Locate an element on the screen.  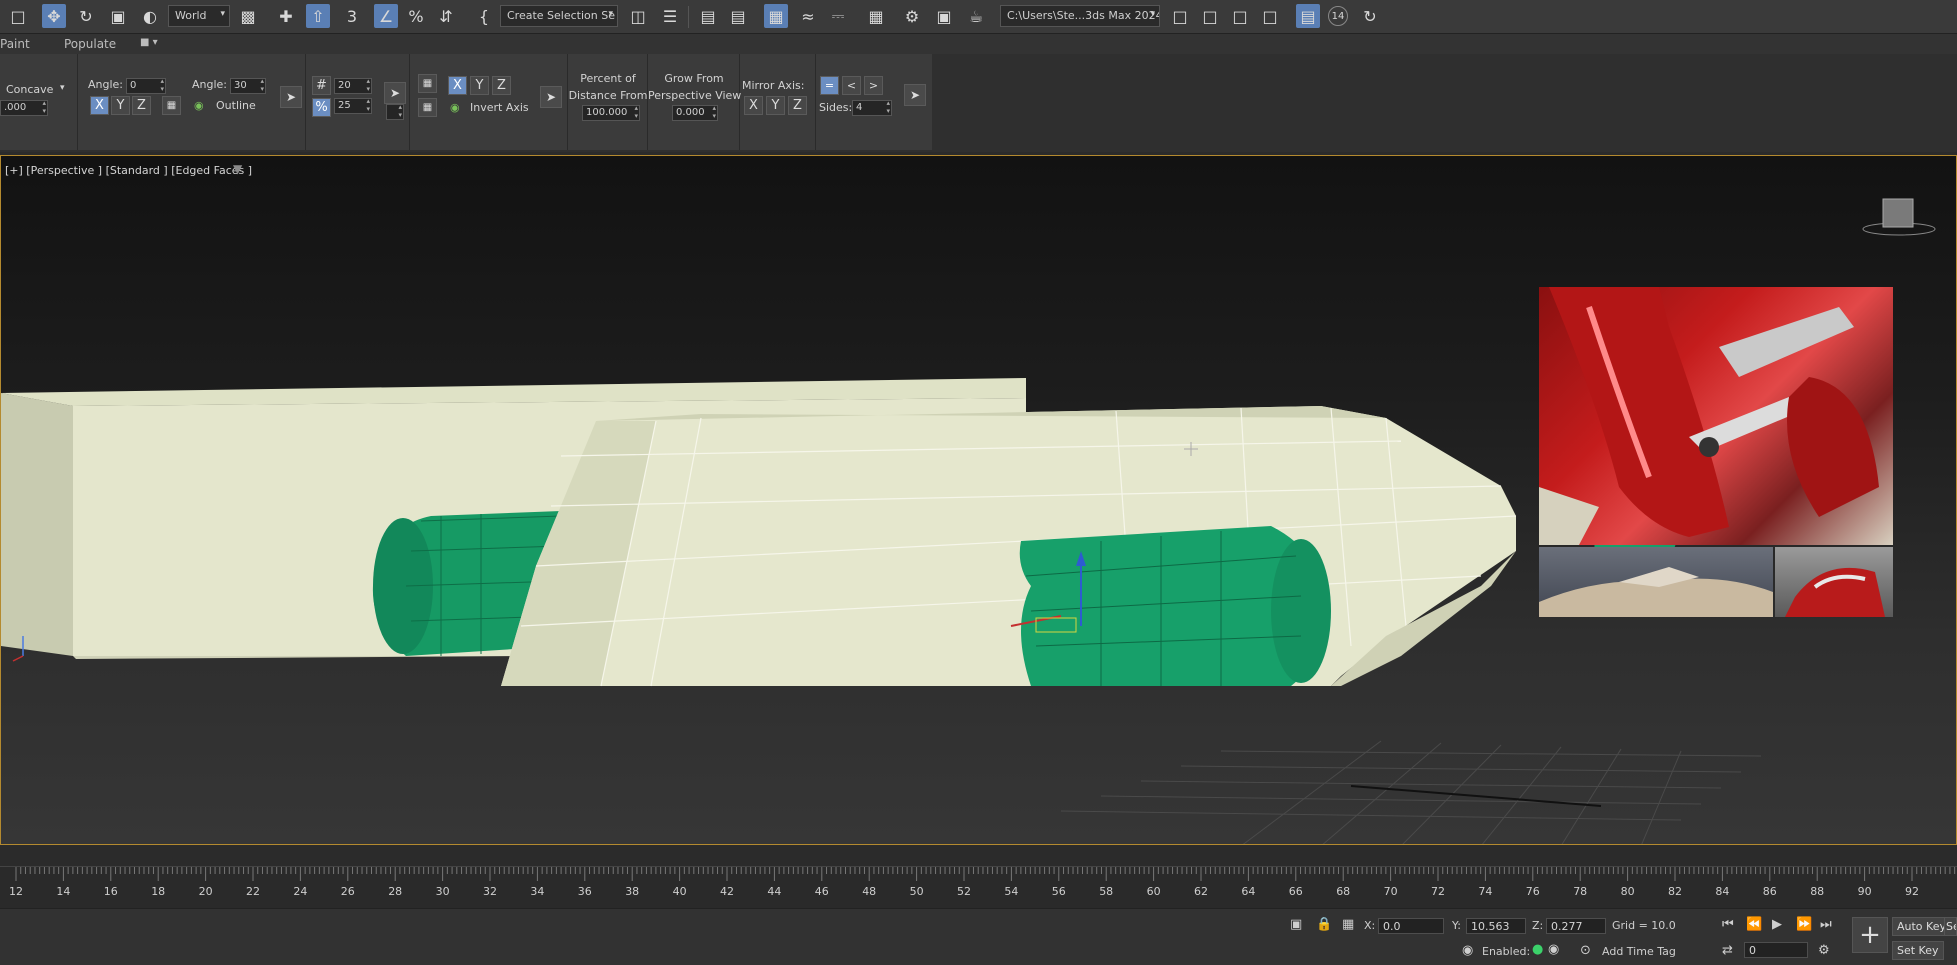
move-icon: ✥ is located at coordinates (54, 16).